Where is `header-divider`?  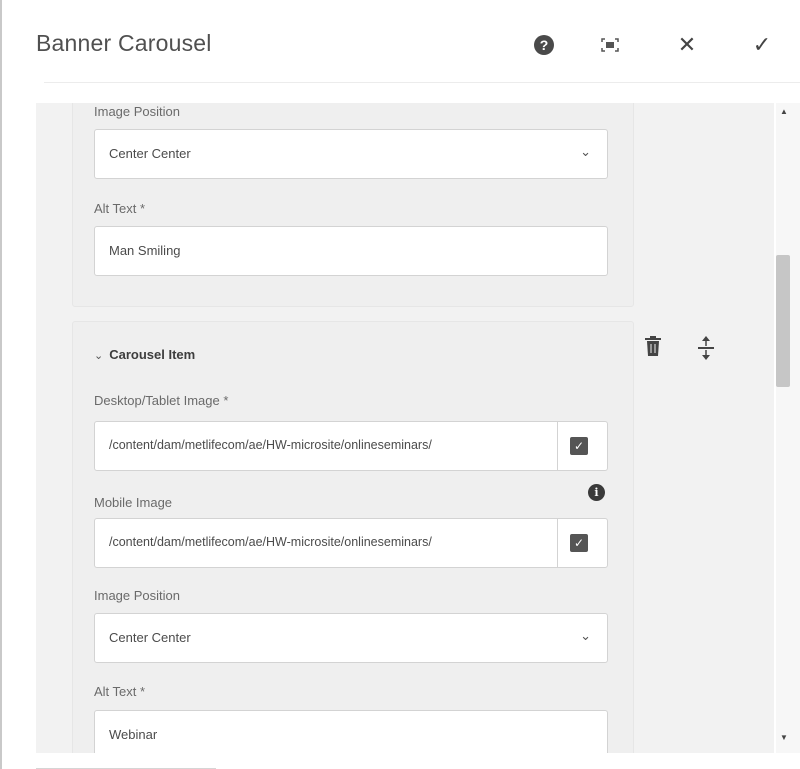 header-divider is located at coordinates (422, 82).